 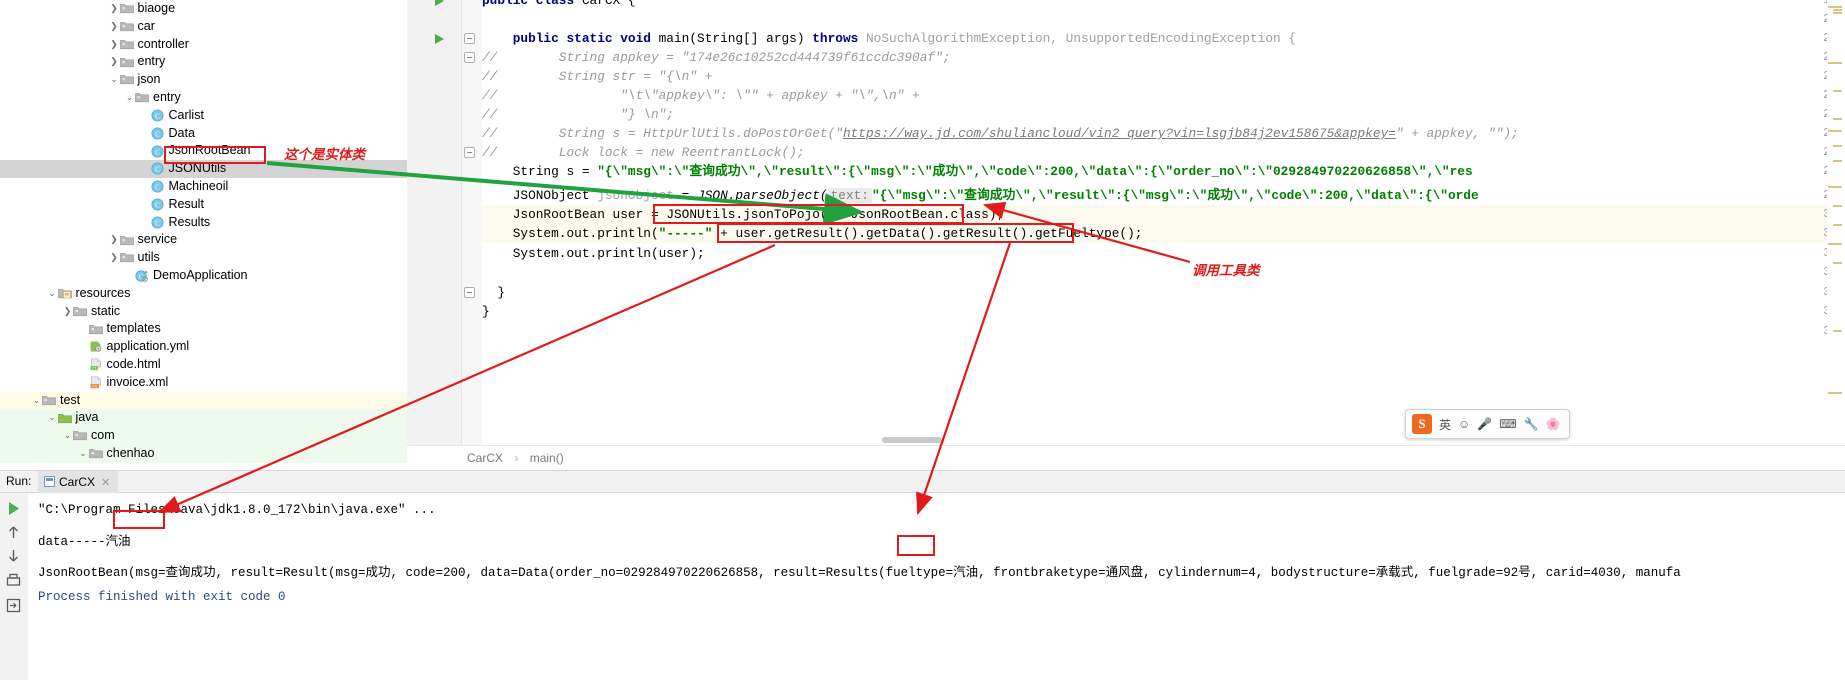 I want to click on code-line-34: }, so click(x=493, y=292).